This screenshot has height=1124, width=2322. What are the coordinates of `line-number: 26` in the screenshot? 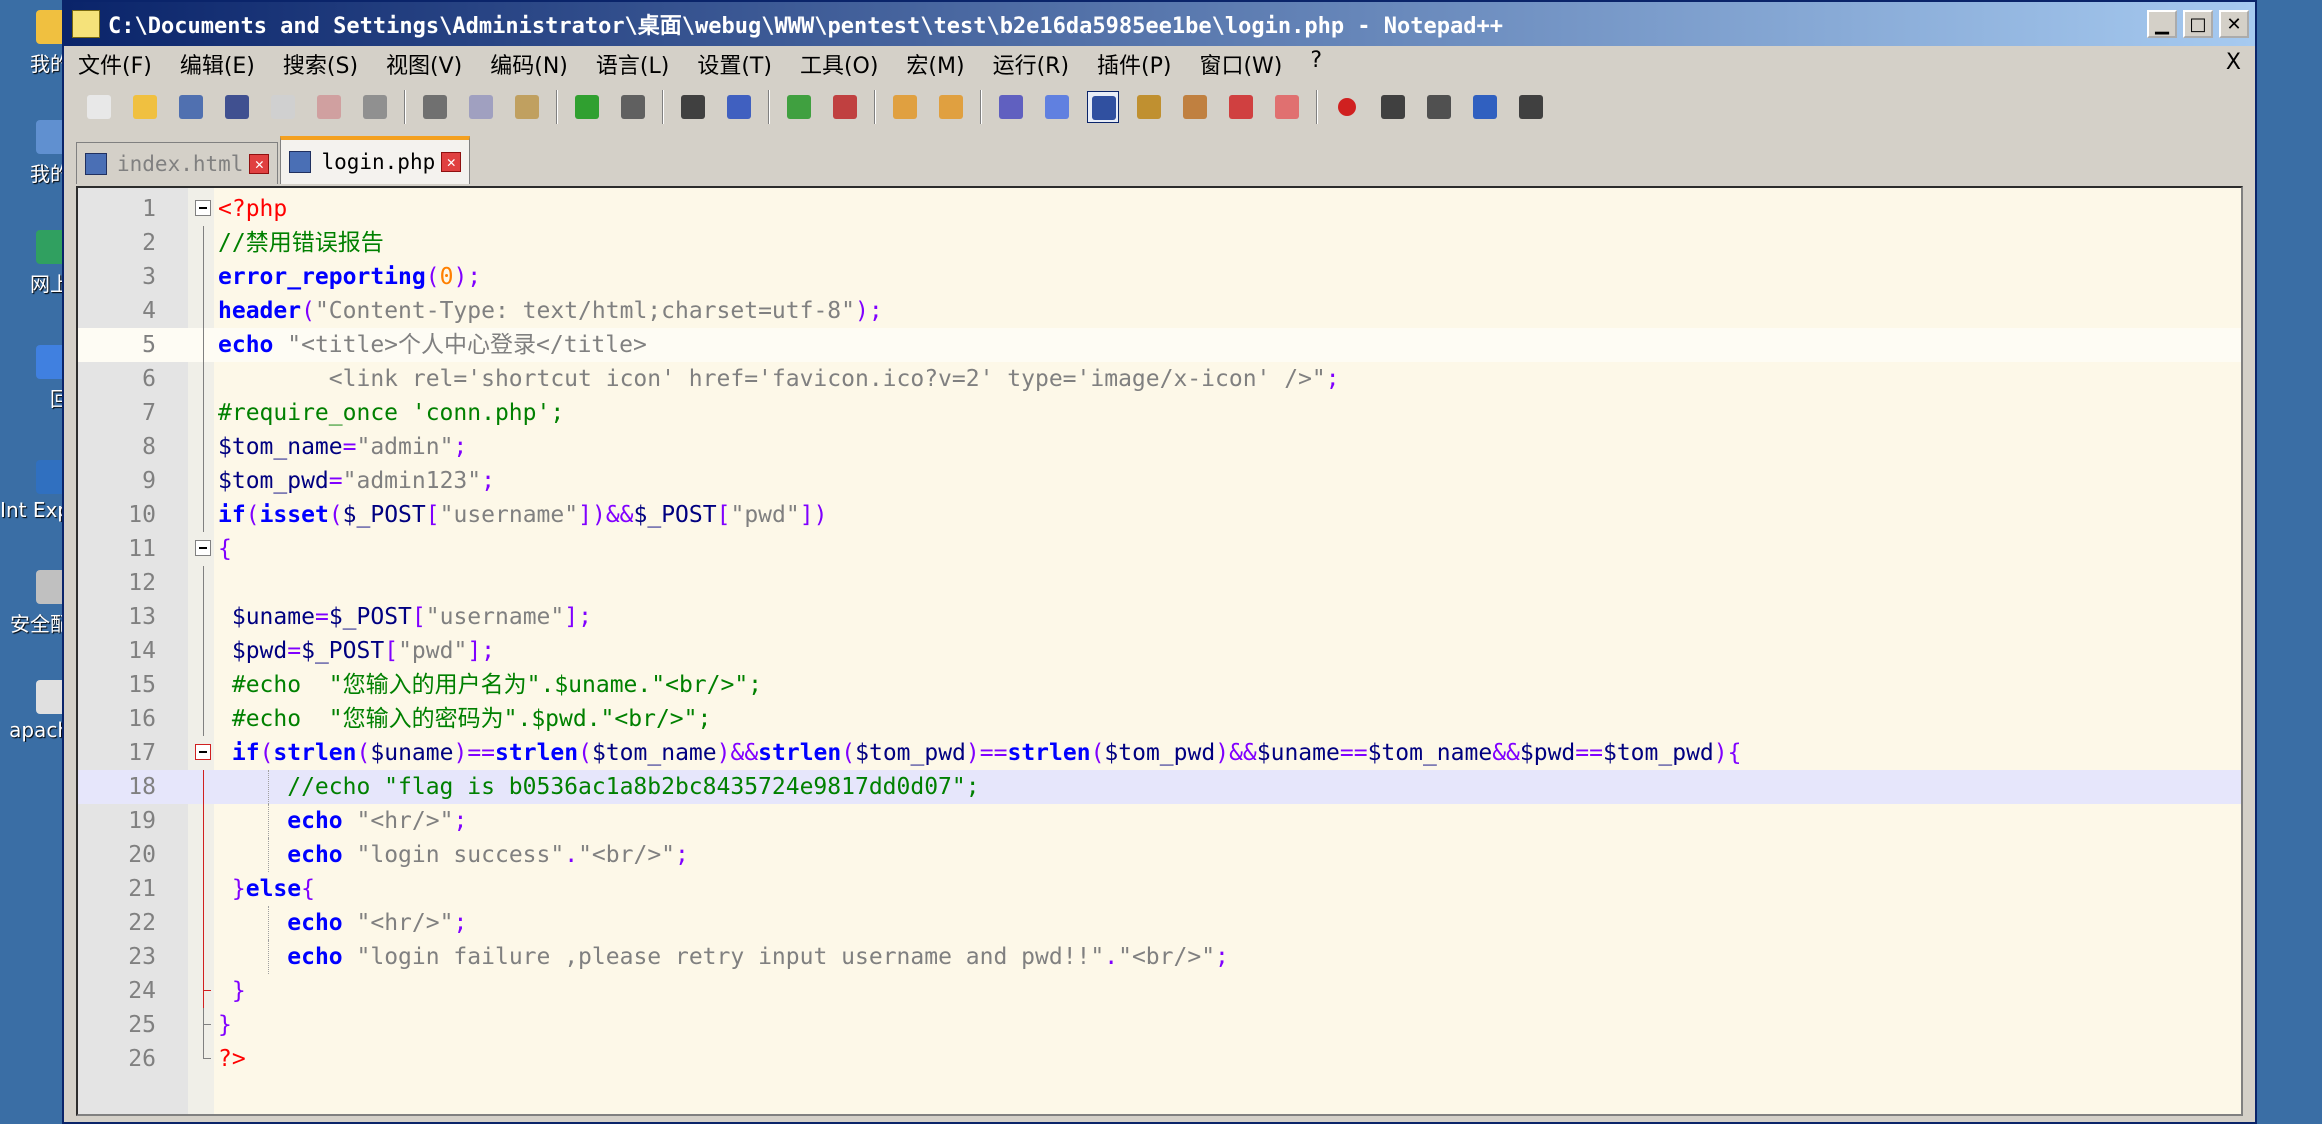 It's located at (142, 1059).